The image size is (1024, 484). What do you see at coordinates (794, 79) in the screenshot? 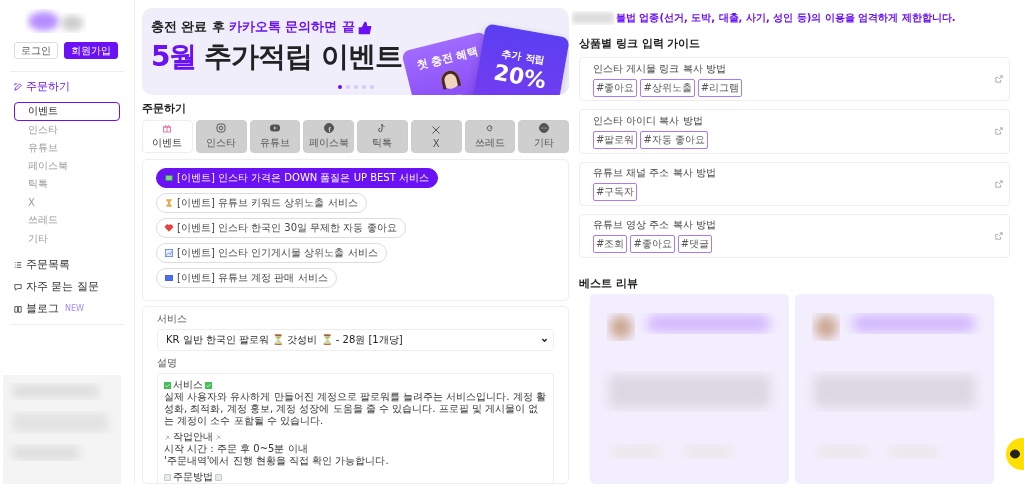
I see `guide-card: 인스타 게시물 링크 복사 방법 #좋아요 #상위노출 #리그램` at bounding box center [794, 79].